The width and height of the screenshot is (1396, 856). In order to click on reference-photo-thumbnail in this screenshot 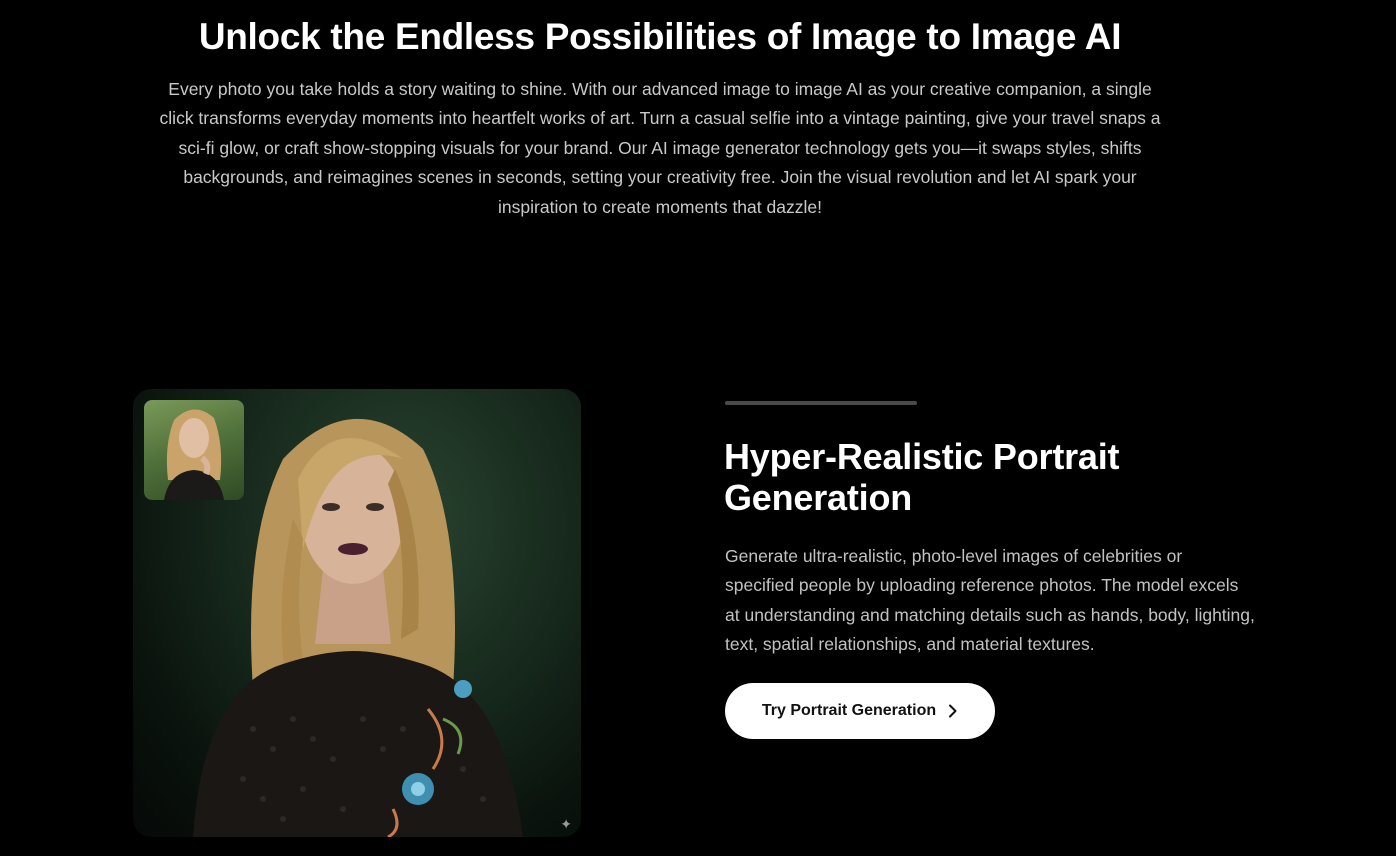, I will do `click(194, 450)`.